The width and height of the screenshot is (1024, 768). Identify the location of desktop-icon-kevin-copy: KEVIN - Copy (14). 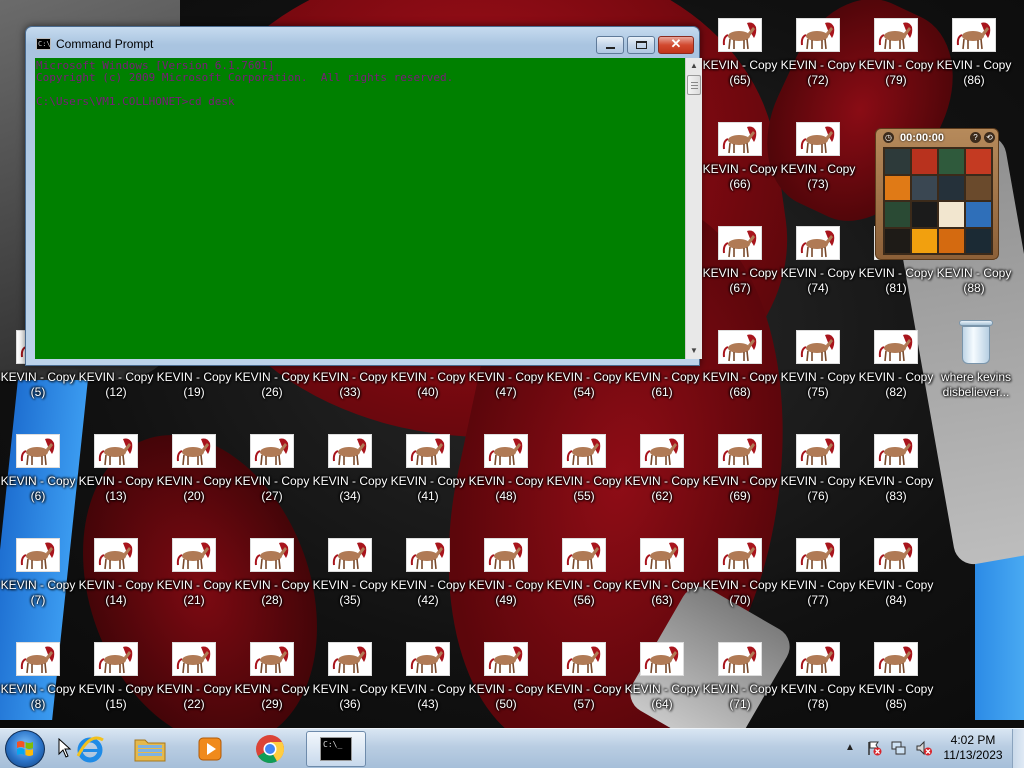
(116, 588).